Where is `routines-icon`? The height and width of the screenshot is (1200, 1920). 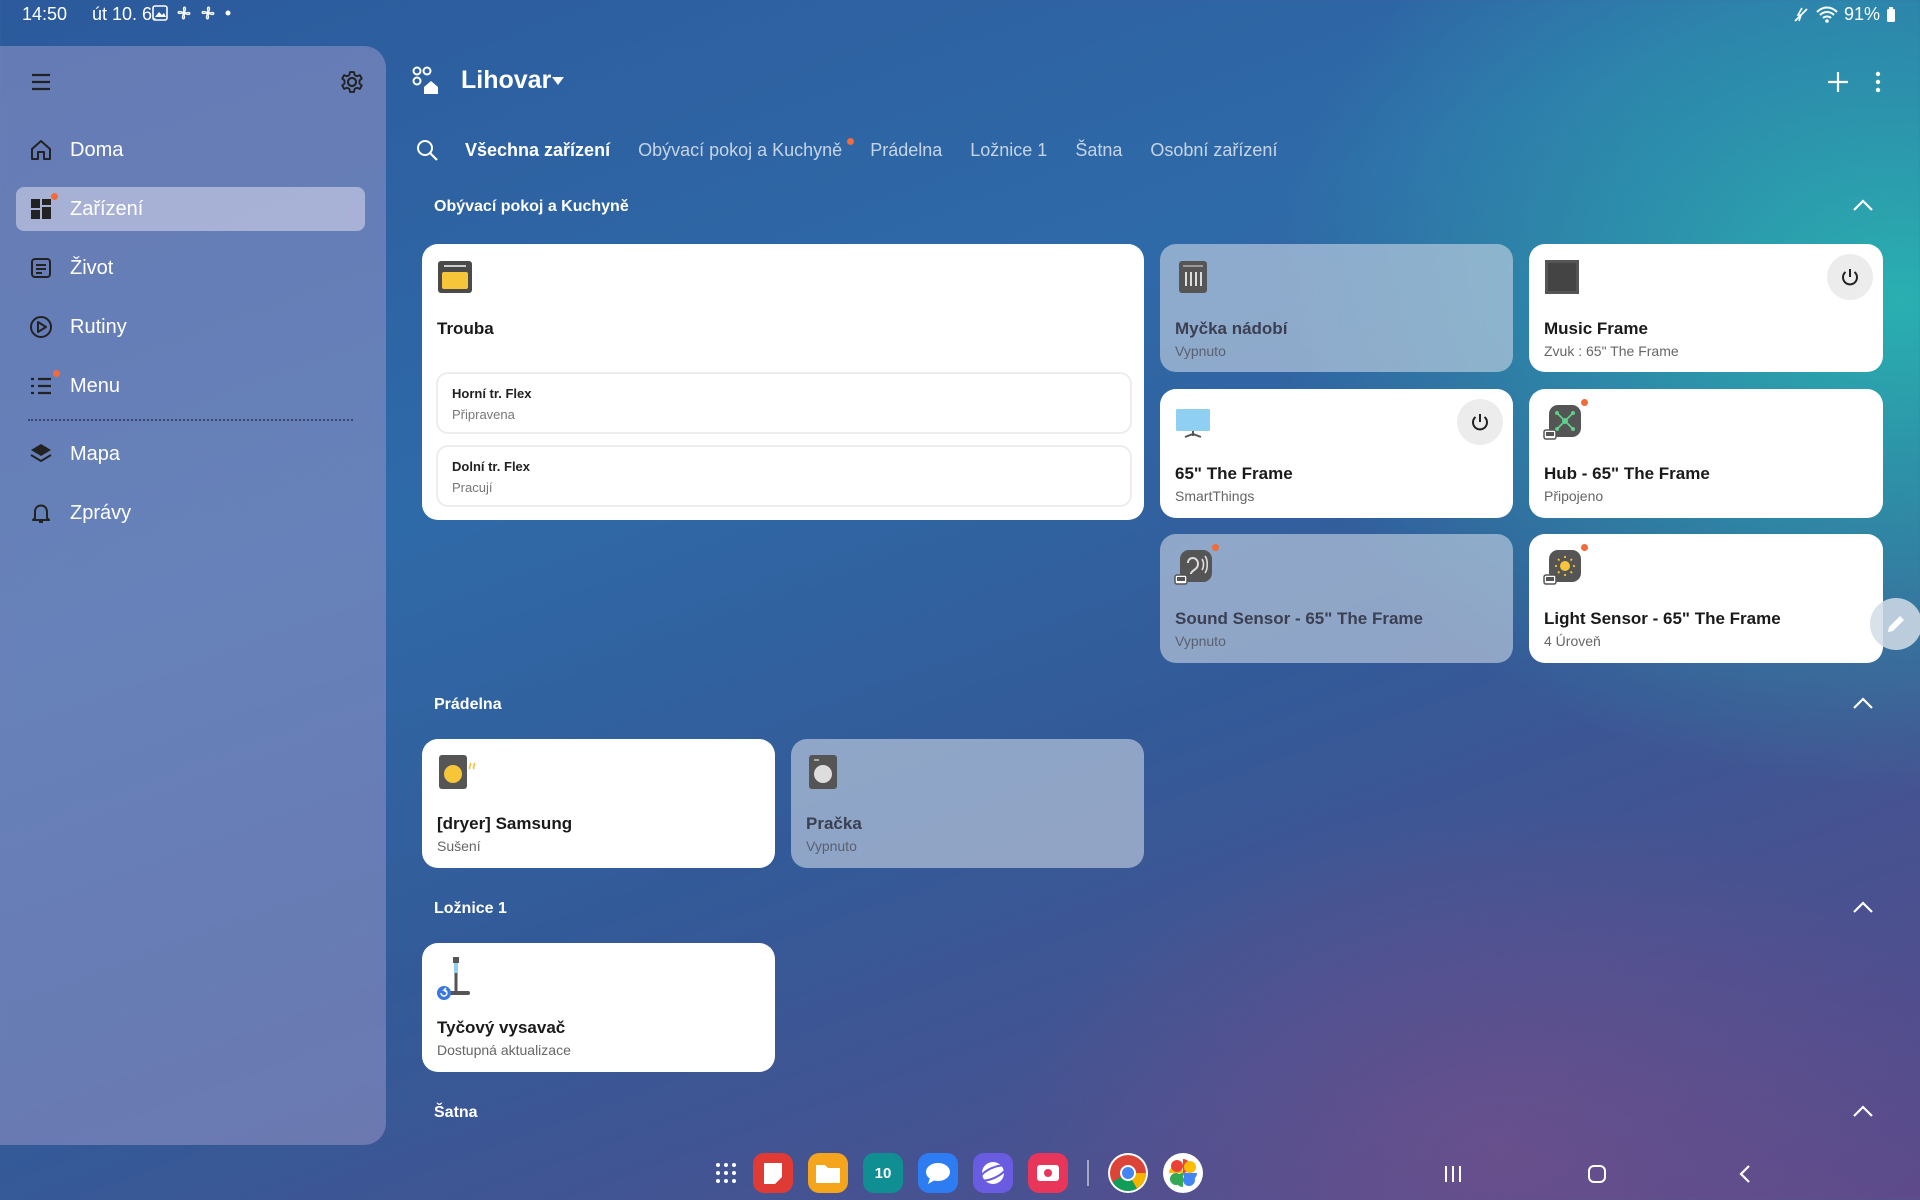 routines-icon is located at coordinates (41, 327).